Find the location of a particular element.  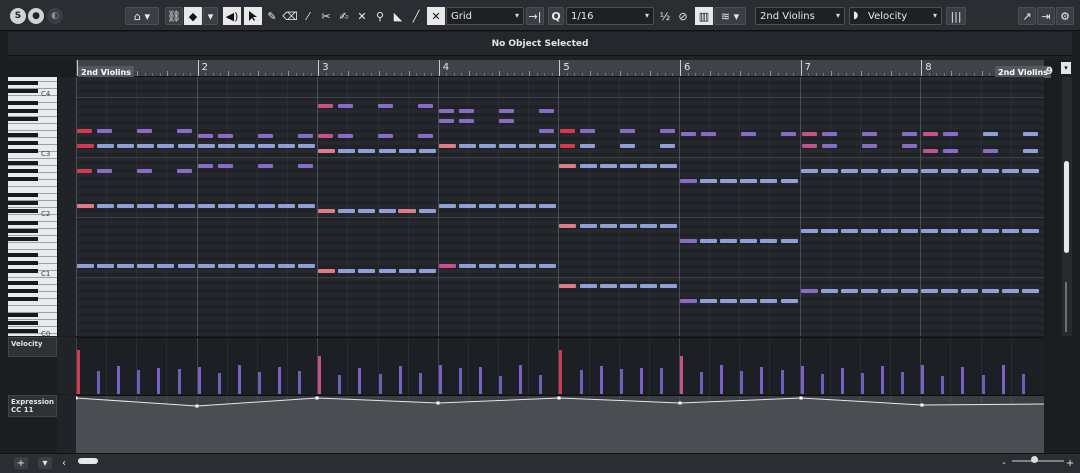

erase-tool: ⌫ is located at coordinates (290, 16).